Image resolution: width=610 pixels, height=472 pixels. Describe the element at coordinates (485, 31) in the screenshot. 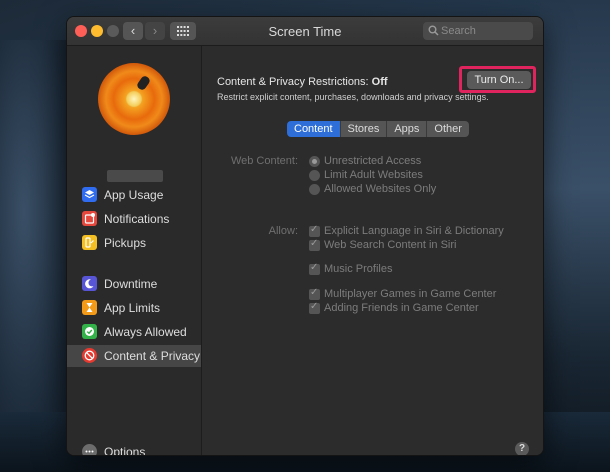

I see `search-input` at that location.